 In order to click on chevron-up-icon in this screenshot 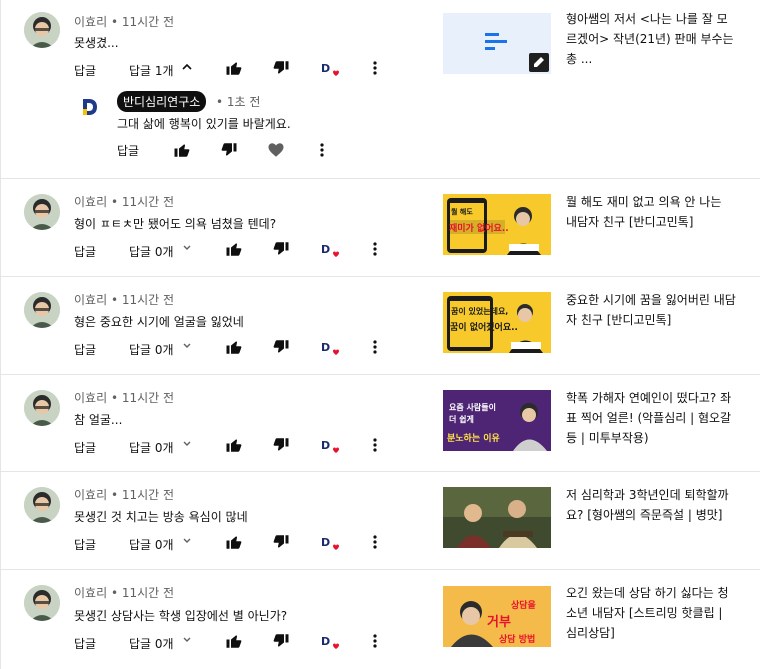, I will do `click(187, 67)`.